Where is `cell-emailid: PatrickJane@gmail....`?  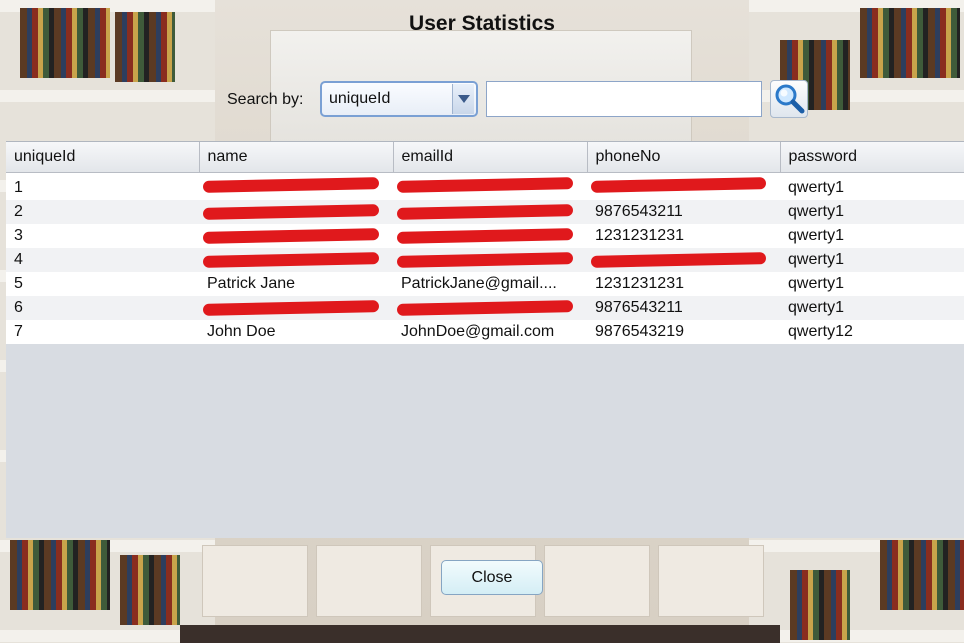
cell-emailid: PatrickJane@gmail.... is located at coordinates (490, 284).